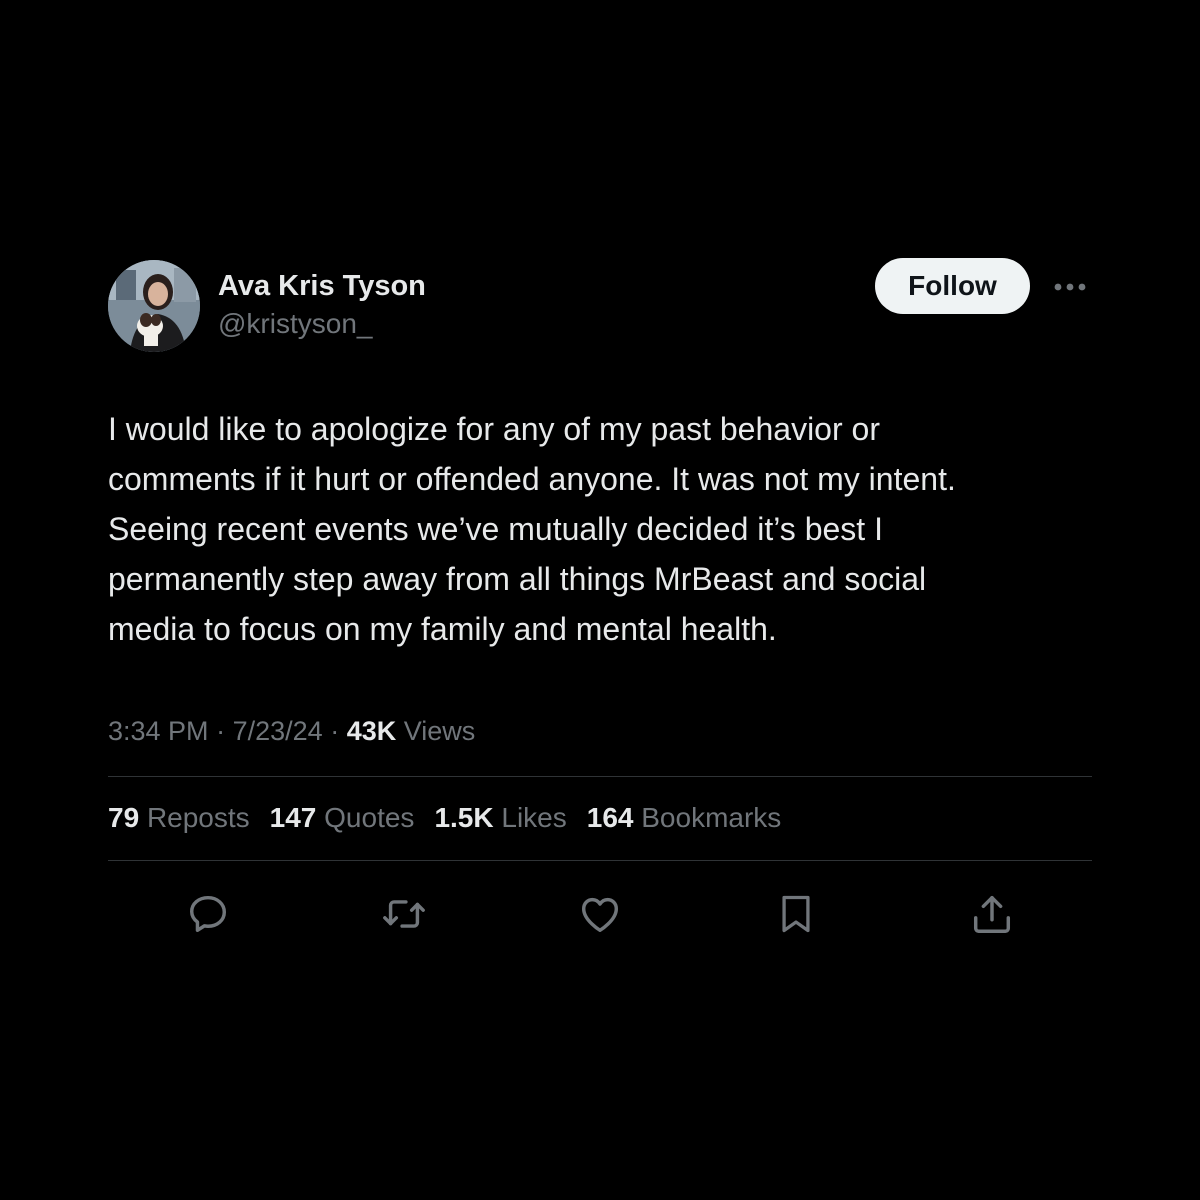 This screenshot has height=1200, width=1200. I want to click on tweet-meta: 3:34 PM · 7/23/24 · 43K Views, so click(291, 731).